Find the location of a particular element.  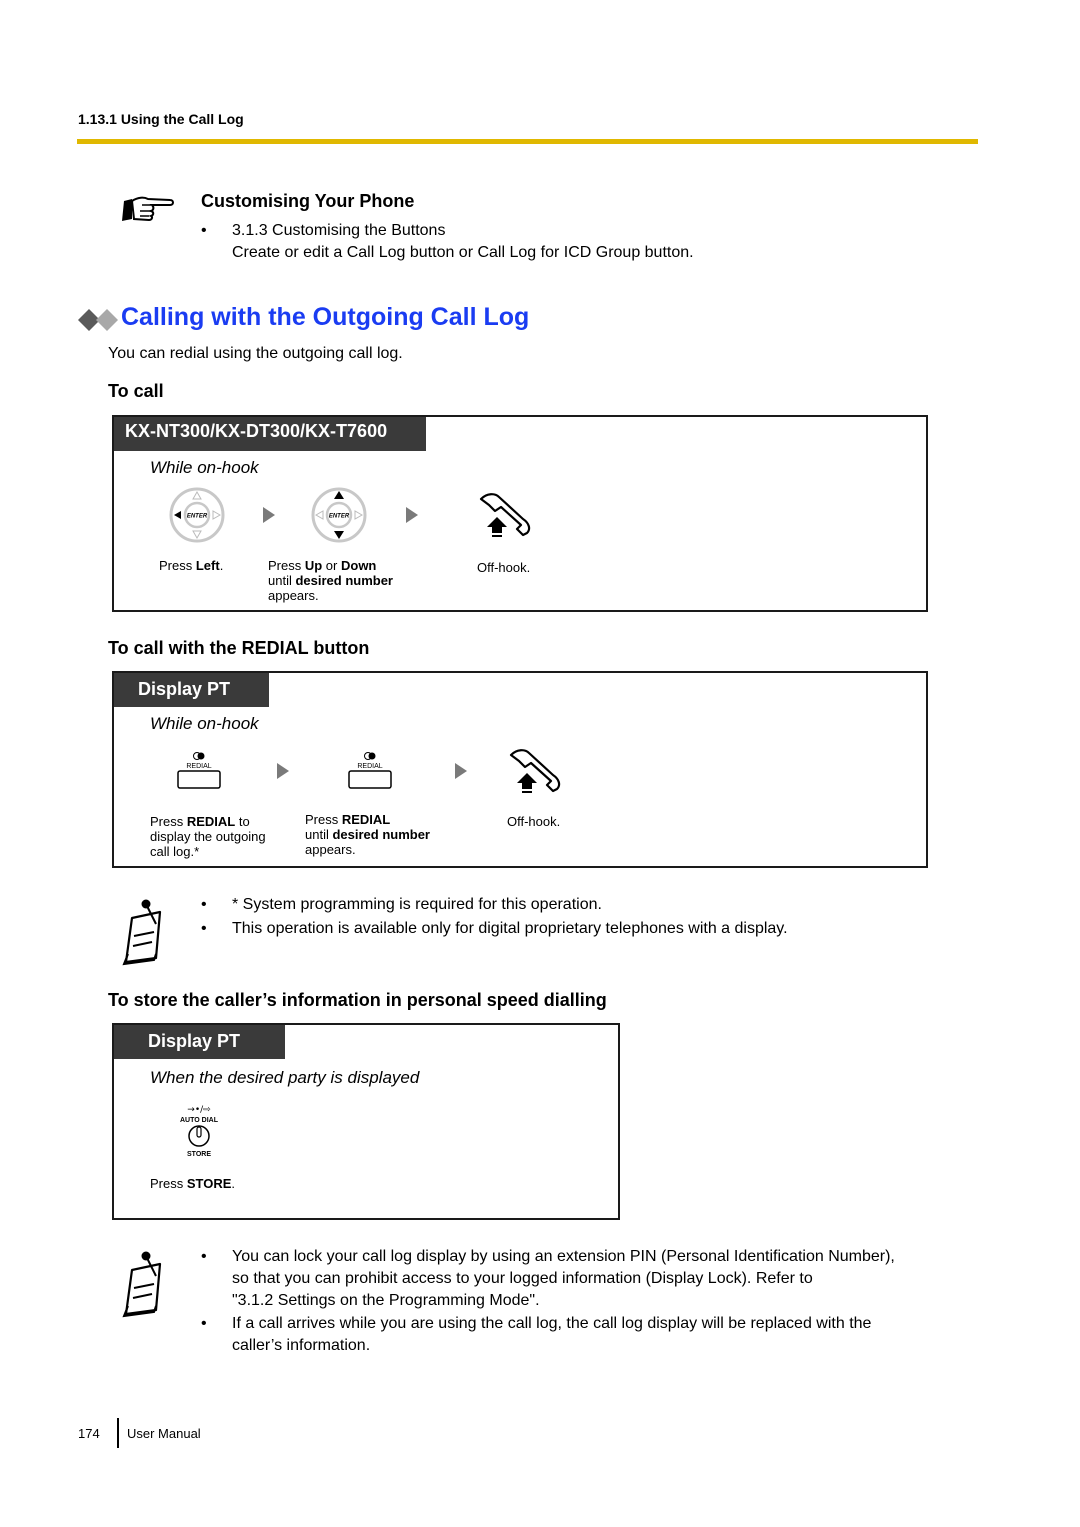

diamonds-icon is located at coordinates (98, 320).